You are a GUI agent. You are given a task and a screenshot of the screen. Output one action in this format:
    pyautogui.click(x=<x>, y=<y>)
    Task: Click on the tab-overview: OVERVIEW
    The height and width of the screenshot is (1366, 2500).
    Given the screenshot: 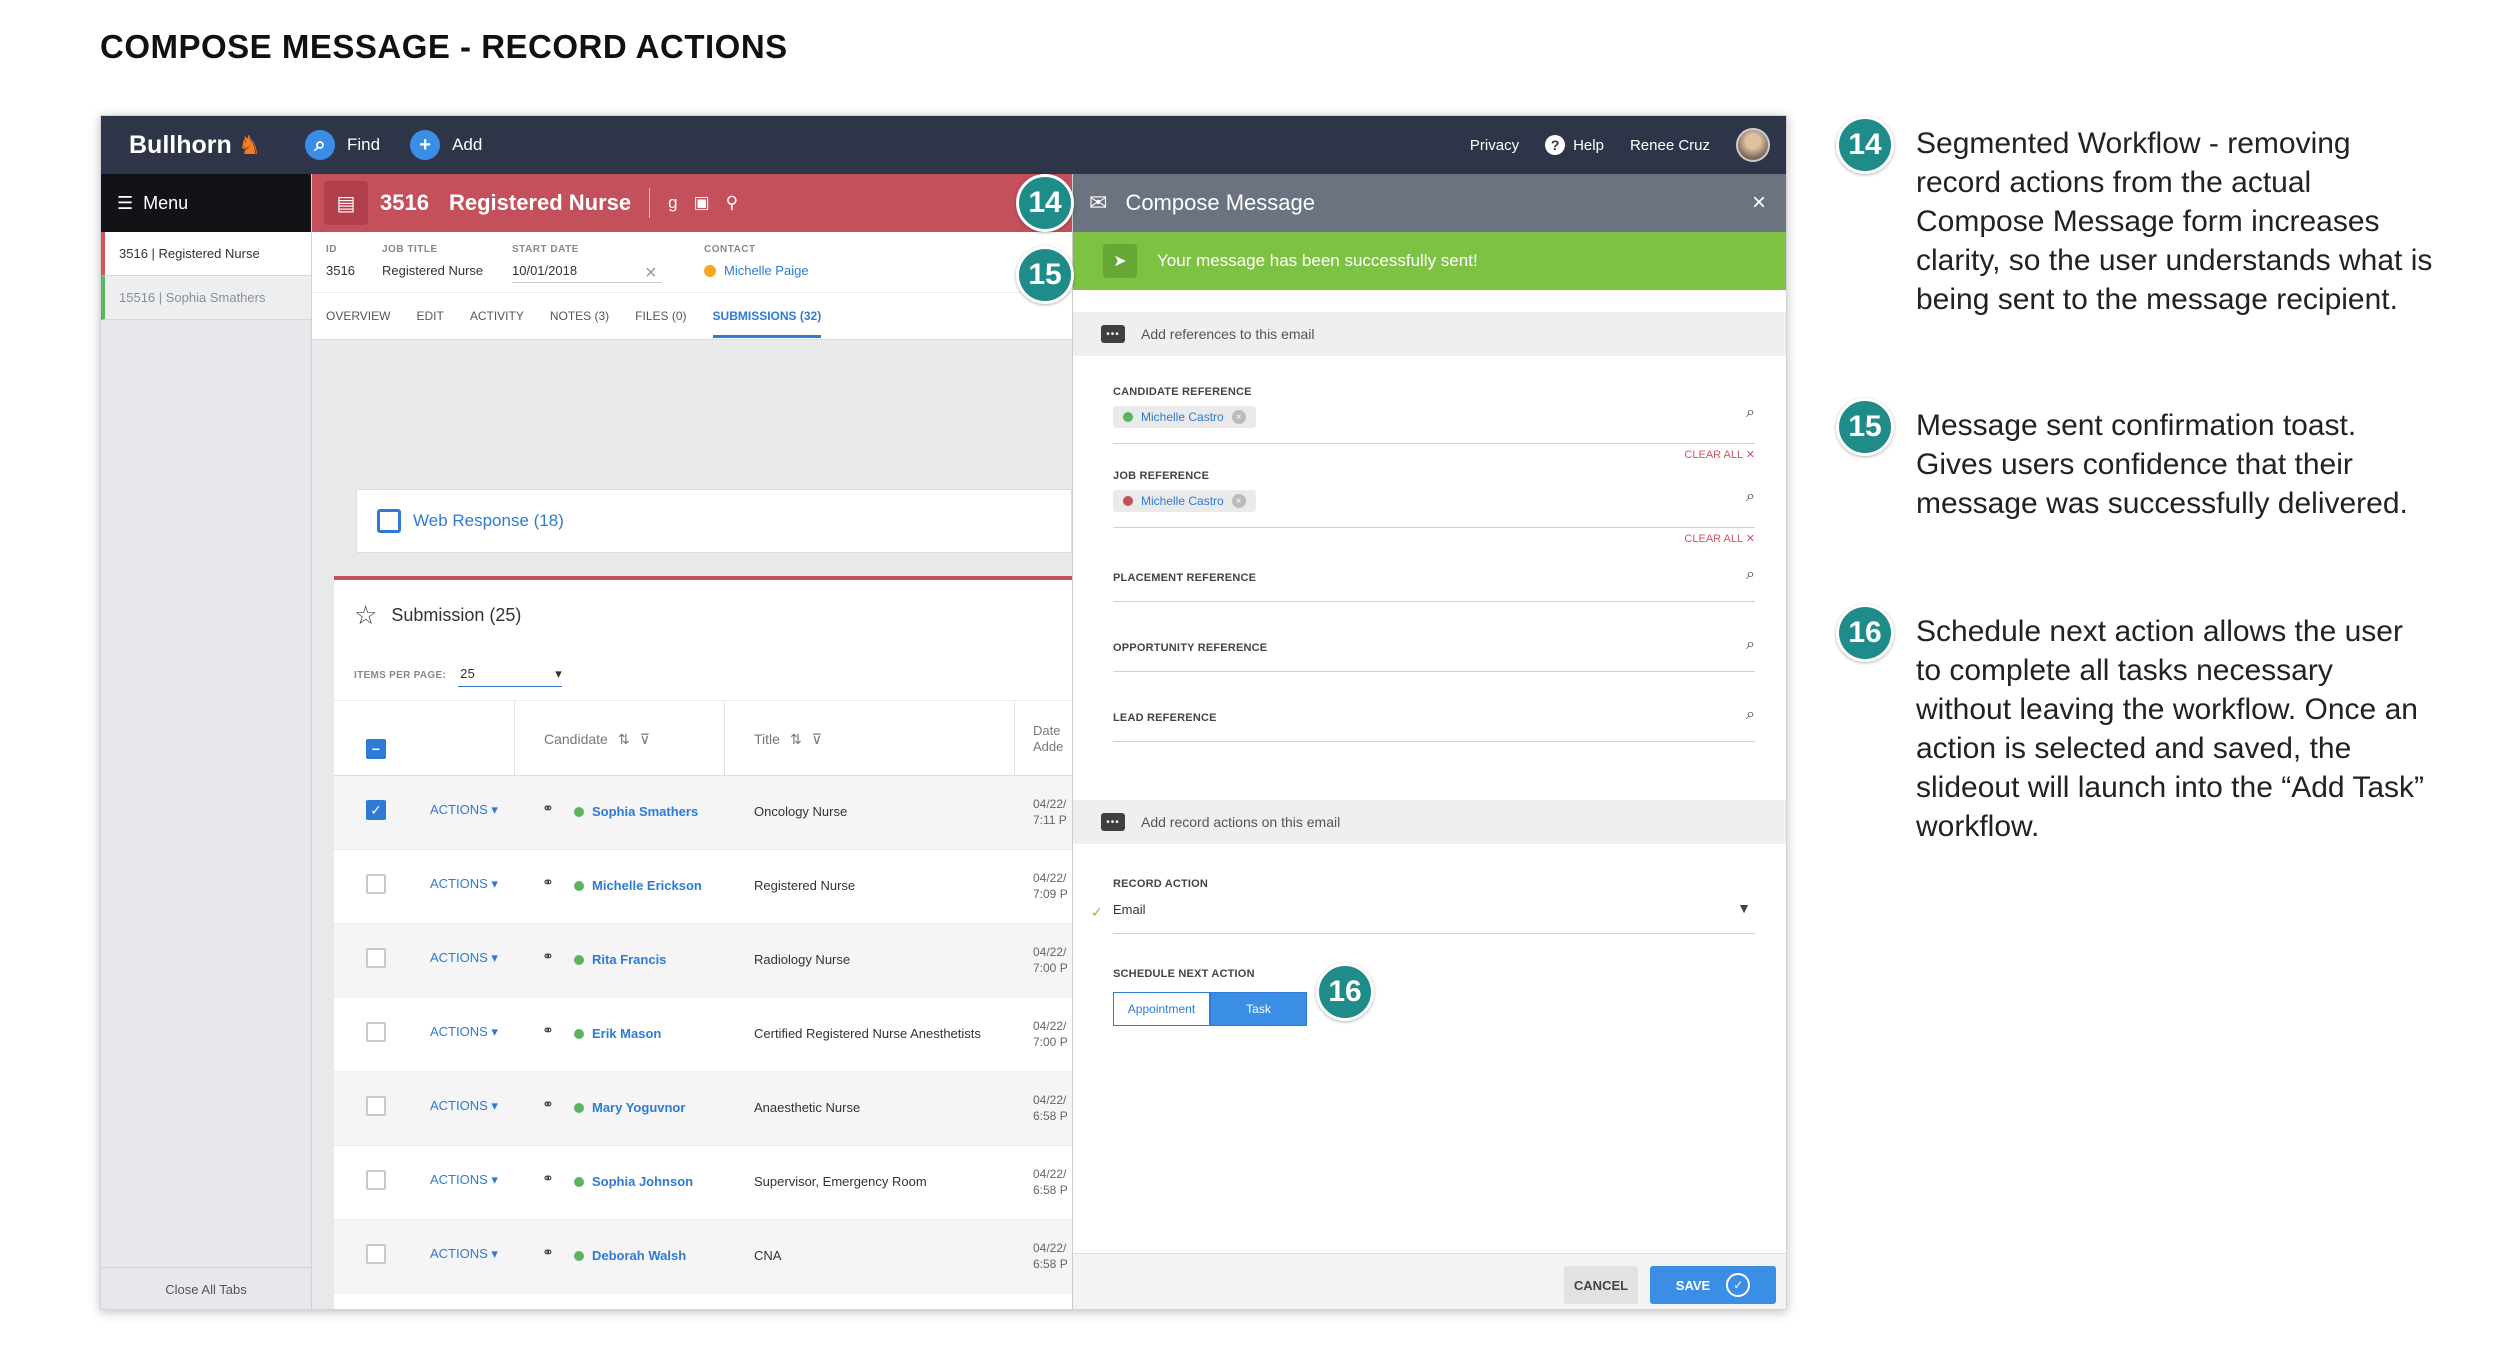 What is the action you would take?
    pyautogui.click(x=358, y=316)
    